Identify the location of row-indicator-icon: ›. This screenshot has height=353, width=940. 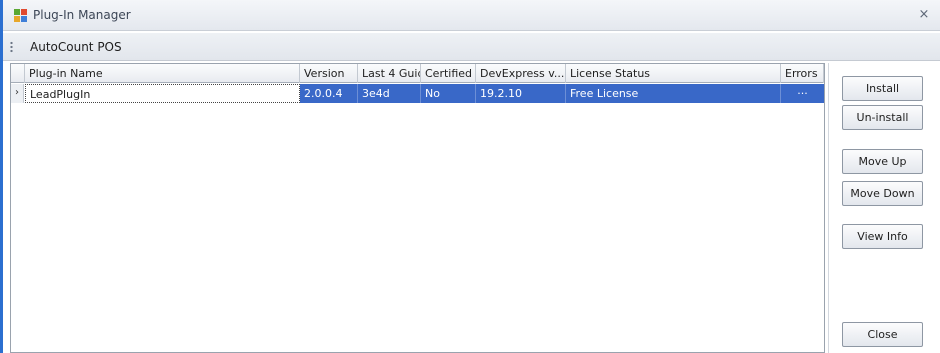
(17, 93).